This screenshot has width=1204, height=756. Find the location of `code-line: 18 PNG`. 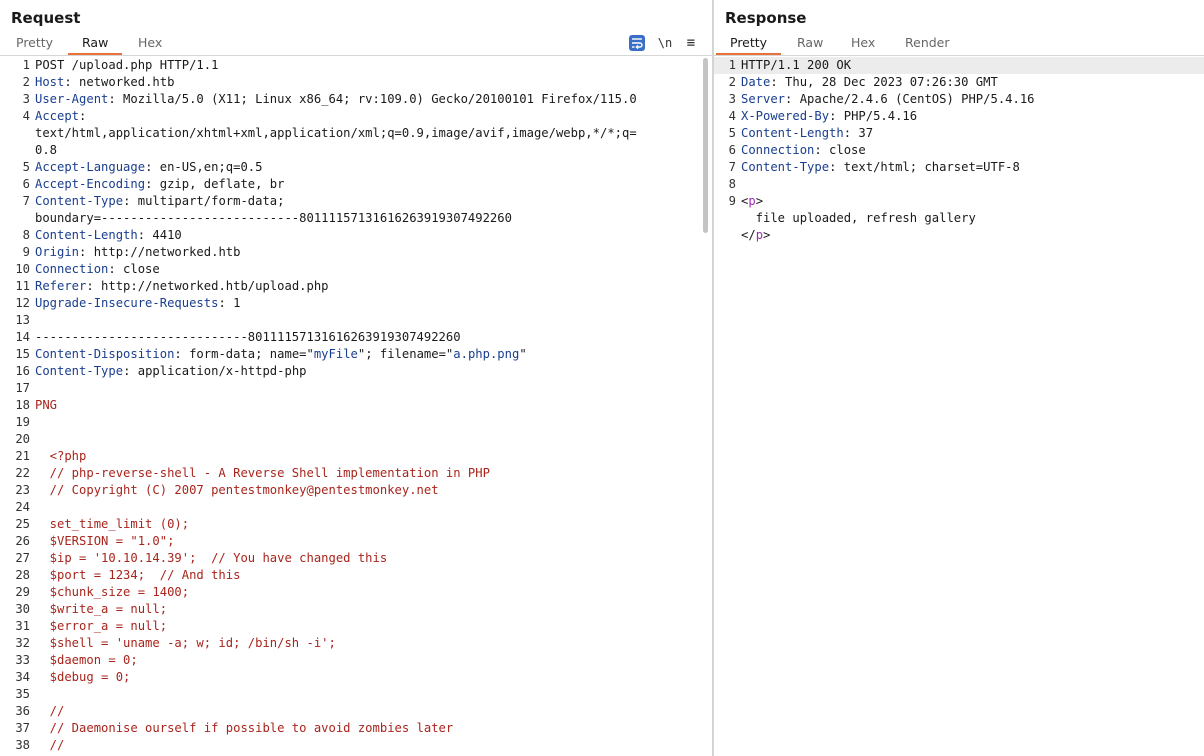

code-line: 18 PNG is located at coordinates (356, 405).